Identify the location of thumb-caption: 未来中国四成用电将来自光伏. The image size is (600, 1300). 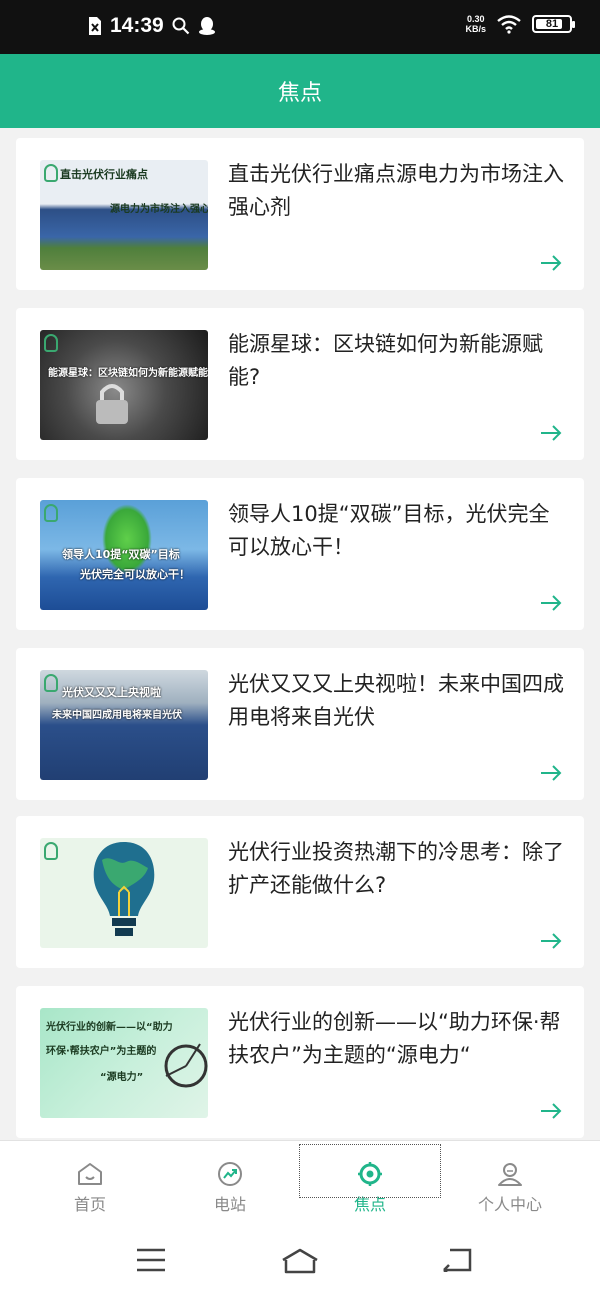
(117, 715).